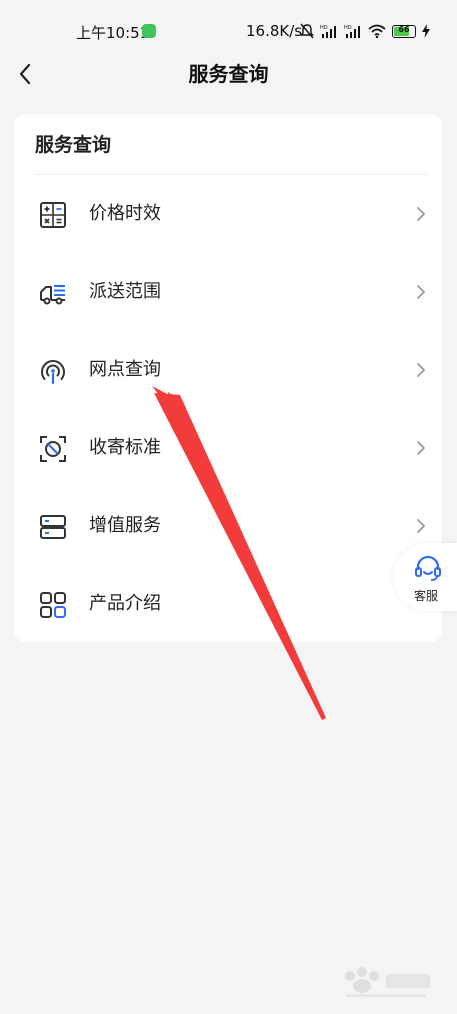 This screenshot has width=457, height=1014. What do you see at coordinates (228, 292) in the screenshot?
I see `menu-item-delivery-range: 派送范围` at bounding box center [228, 292].